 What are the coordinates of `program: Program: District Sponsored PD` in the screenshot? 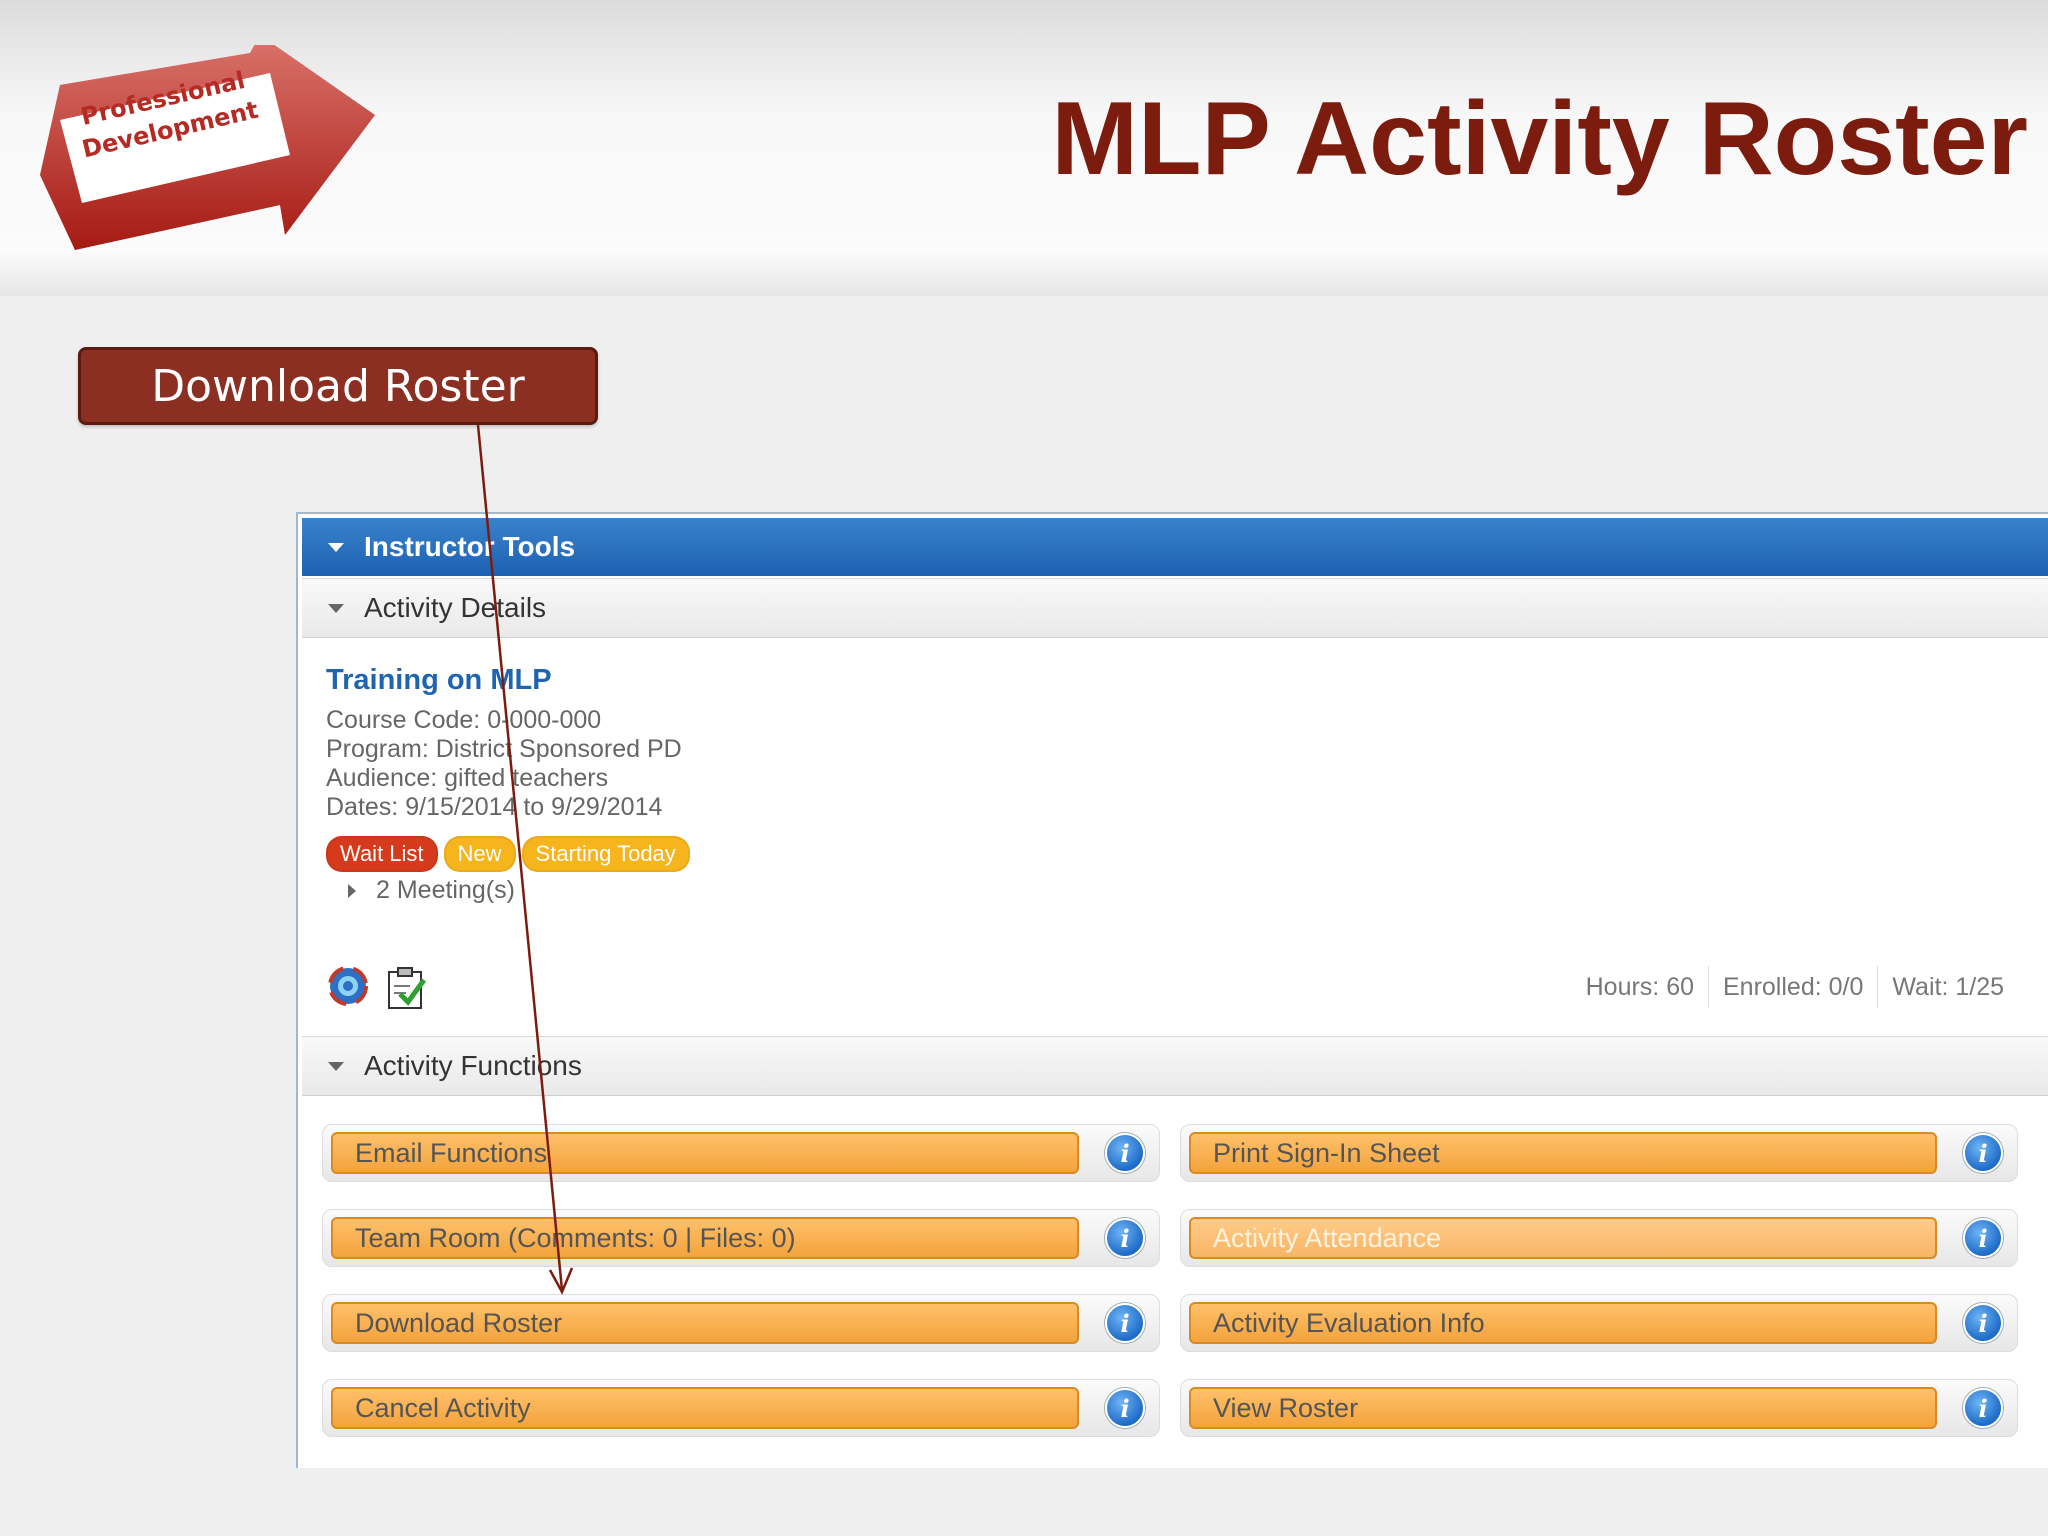 It's located at (504, 749).